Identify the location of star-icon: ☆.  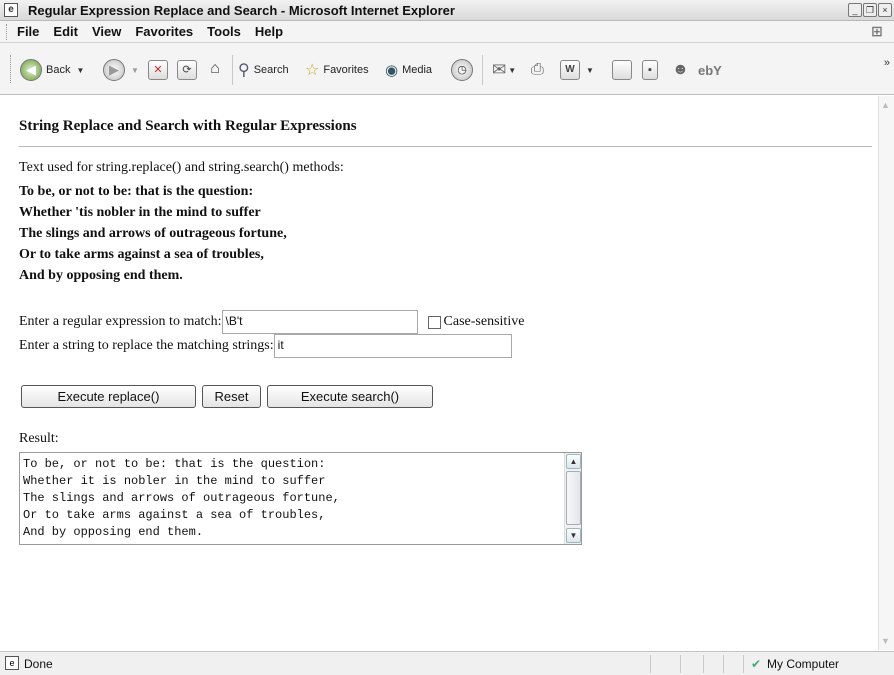
(312, 70).